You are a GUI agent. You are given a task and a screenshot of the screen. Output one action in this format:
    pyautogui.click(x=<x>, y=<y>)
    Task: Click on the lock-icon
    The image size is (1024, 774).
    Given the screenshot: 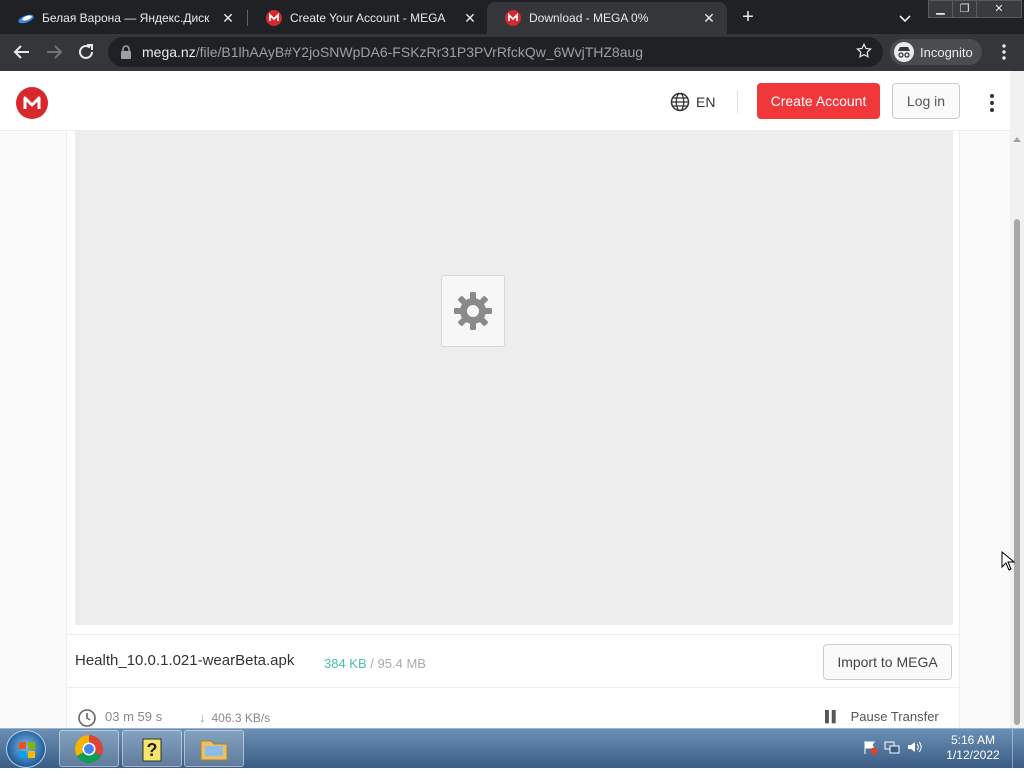 What is the action you would take?
    pyautogui.click(x=126, y=52)
    